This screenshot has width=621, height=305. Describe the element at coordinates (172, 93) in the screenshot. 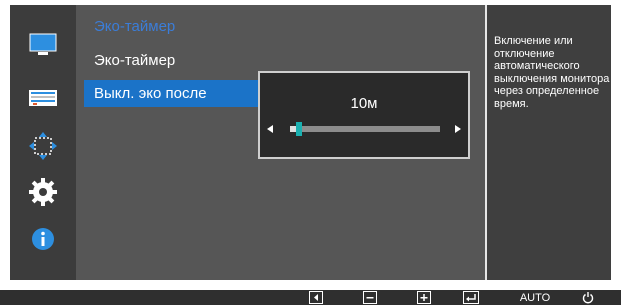

I see `menu-item-eco-off-after: Выкл. эко после` at that location.